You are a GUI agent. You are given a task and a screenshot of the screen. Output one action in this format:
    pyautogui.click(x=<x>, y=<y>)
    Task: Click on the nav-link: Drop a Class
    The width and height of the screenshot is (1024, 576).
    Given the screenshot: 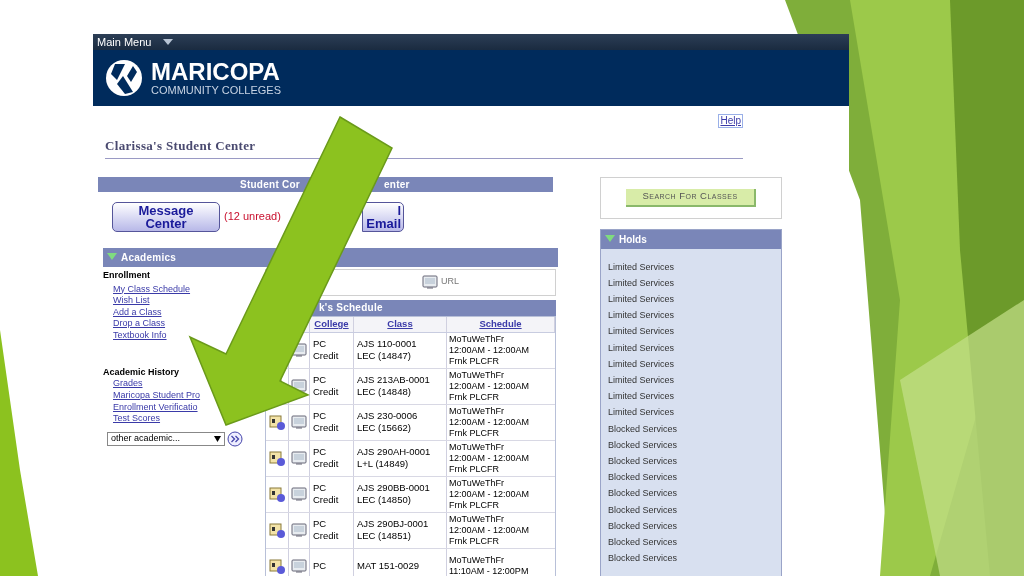 What is the action you would take?
    pyautogui.click(x=139, y=324)
    